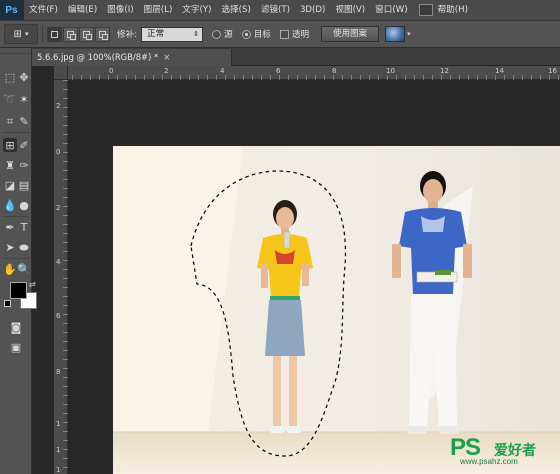 The image size is (560, 474). Describe the element at coordinates (156, 33) in the screenshot. I see `patch-mode-value: 正常` at that location.